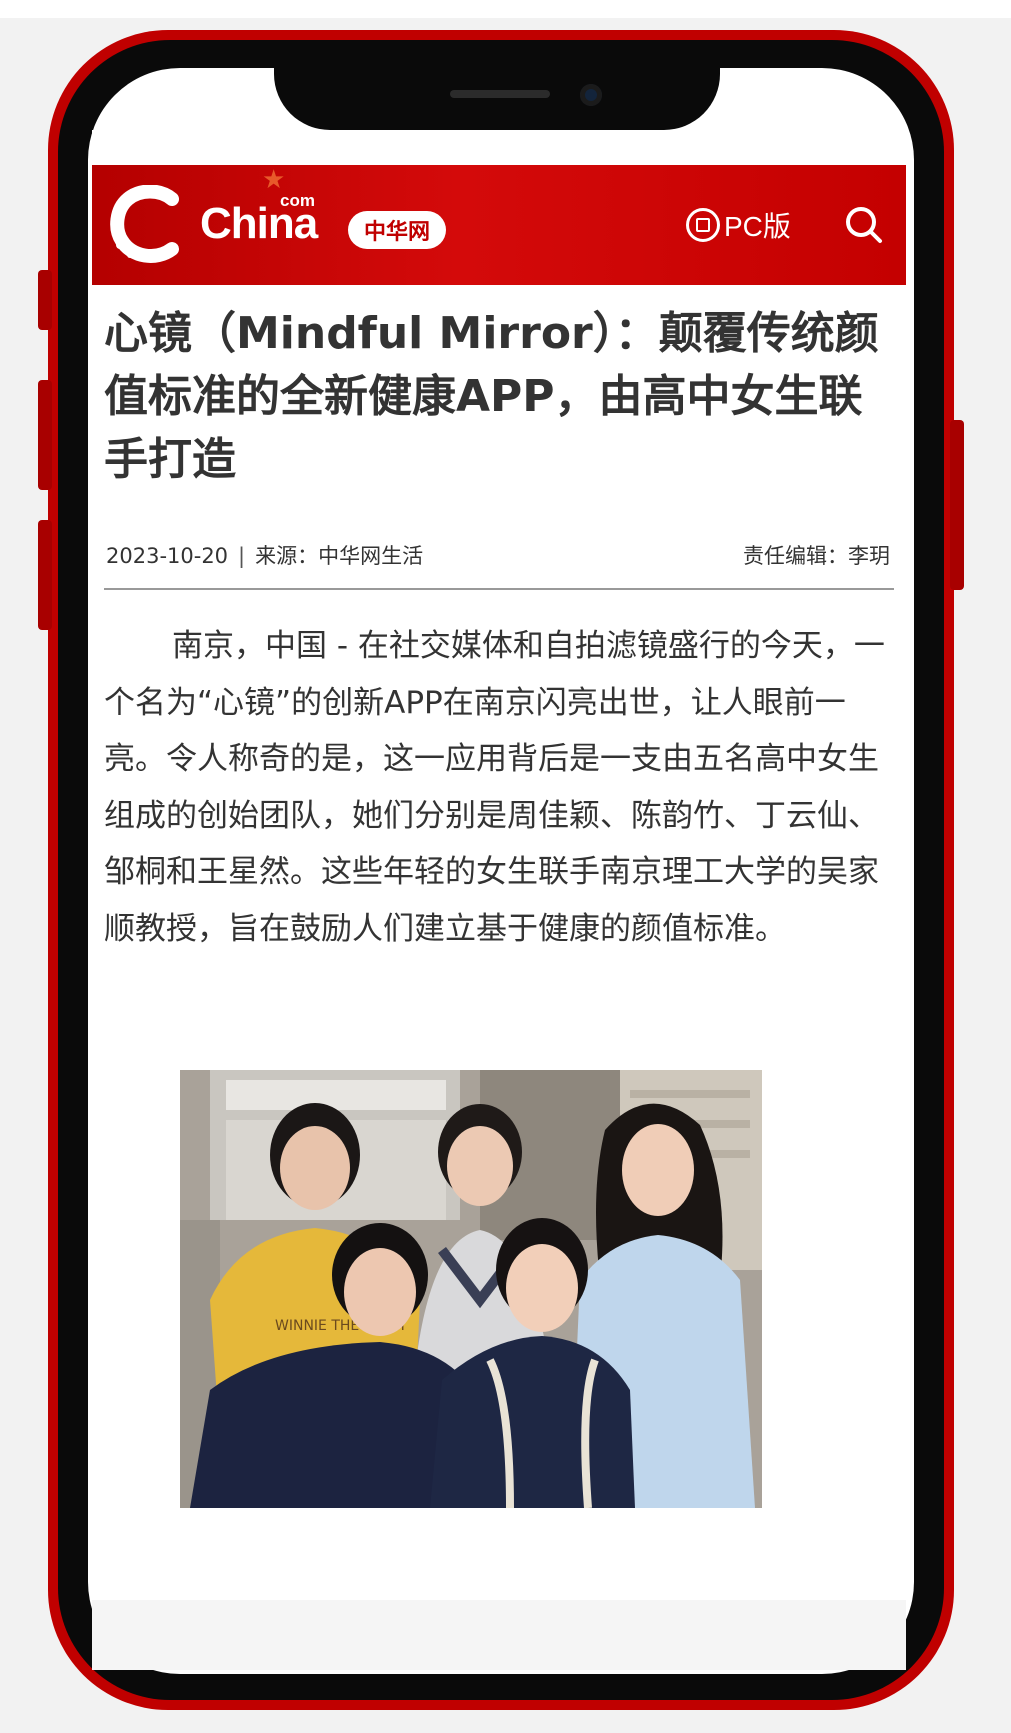 This screenshot has height=1733, width=1011. I want to click on site-header: ★ China com 中华网 PC版, so click(499, 225).